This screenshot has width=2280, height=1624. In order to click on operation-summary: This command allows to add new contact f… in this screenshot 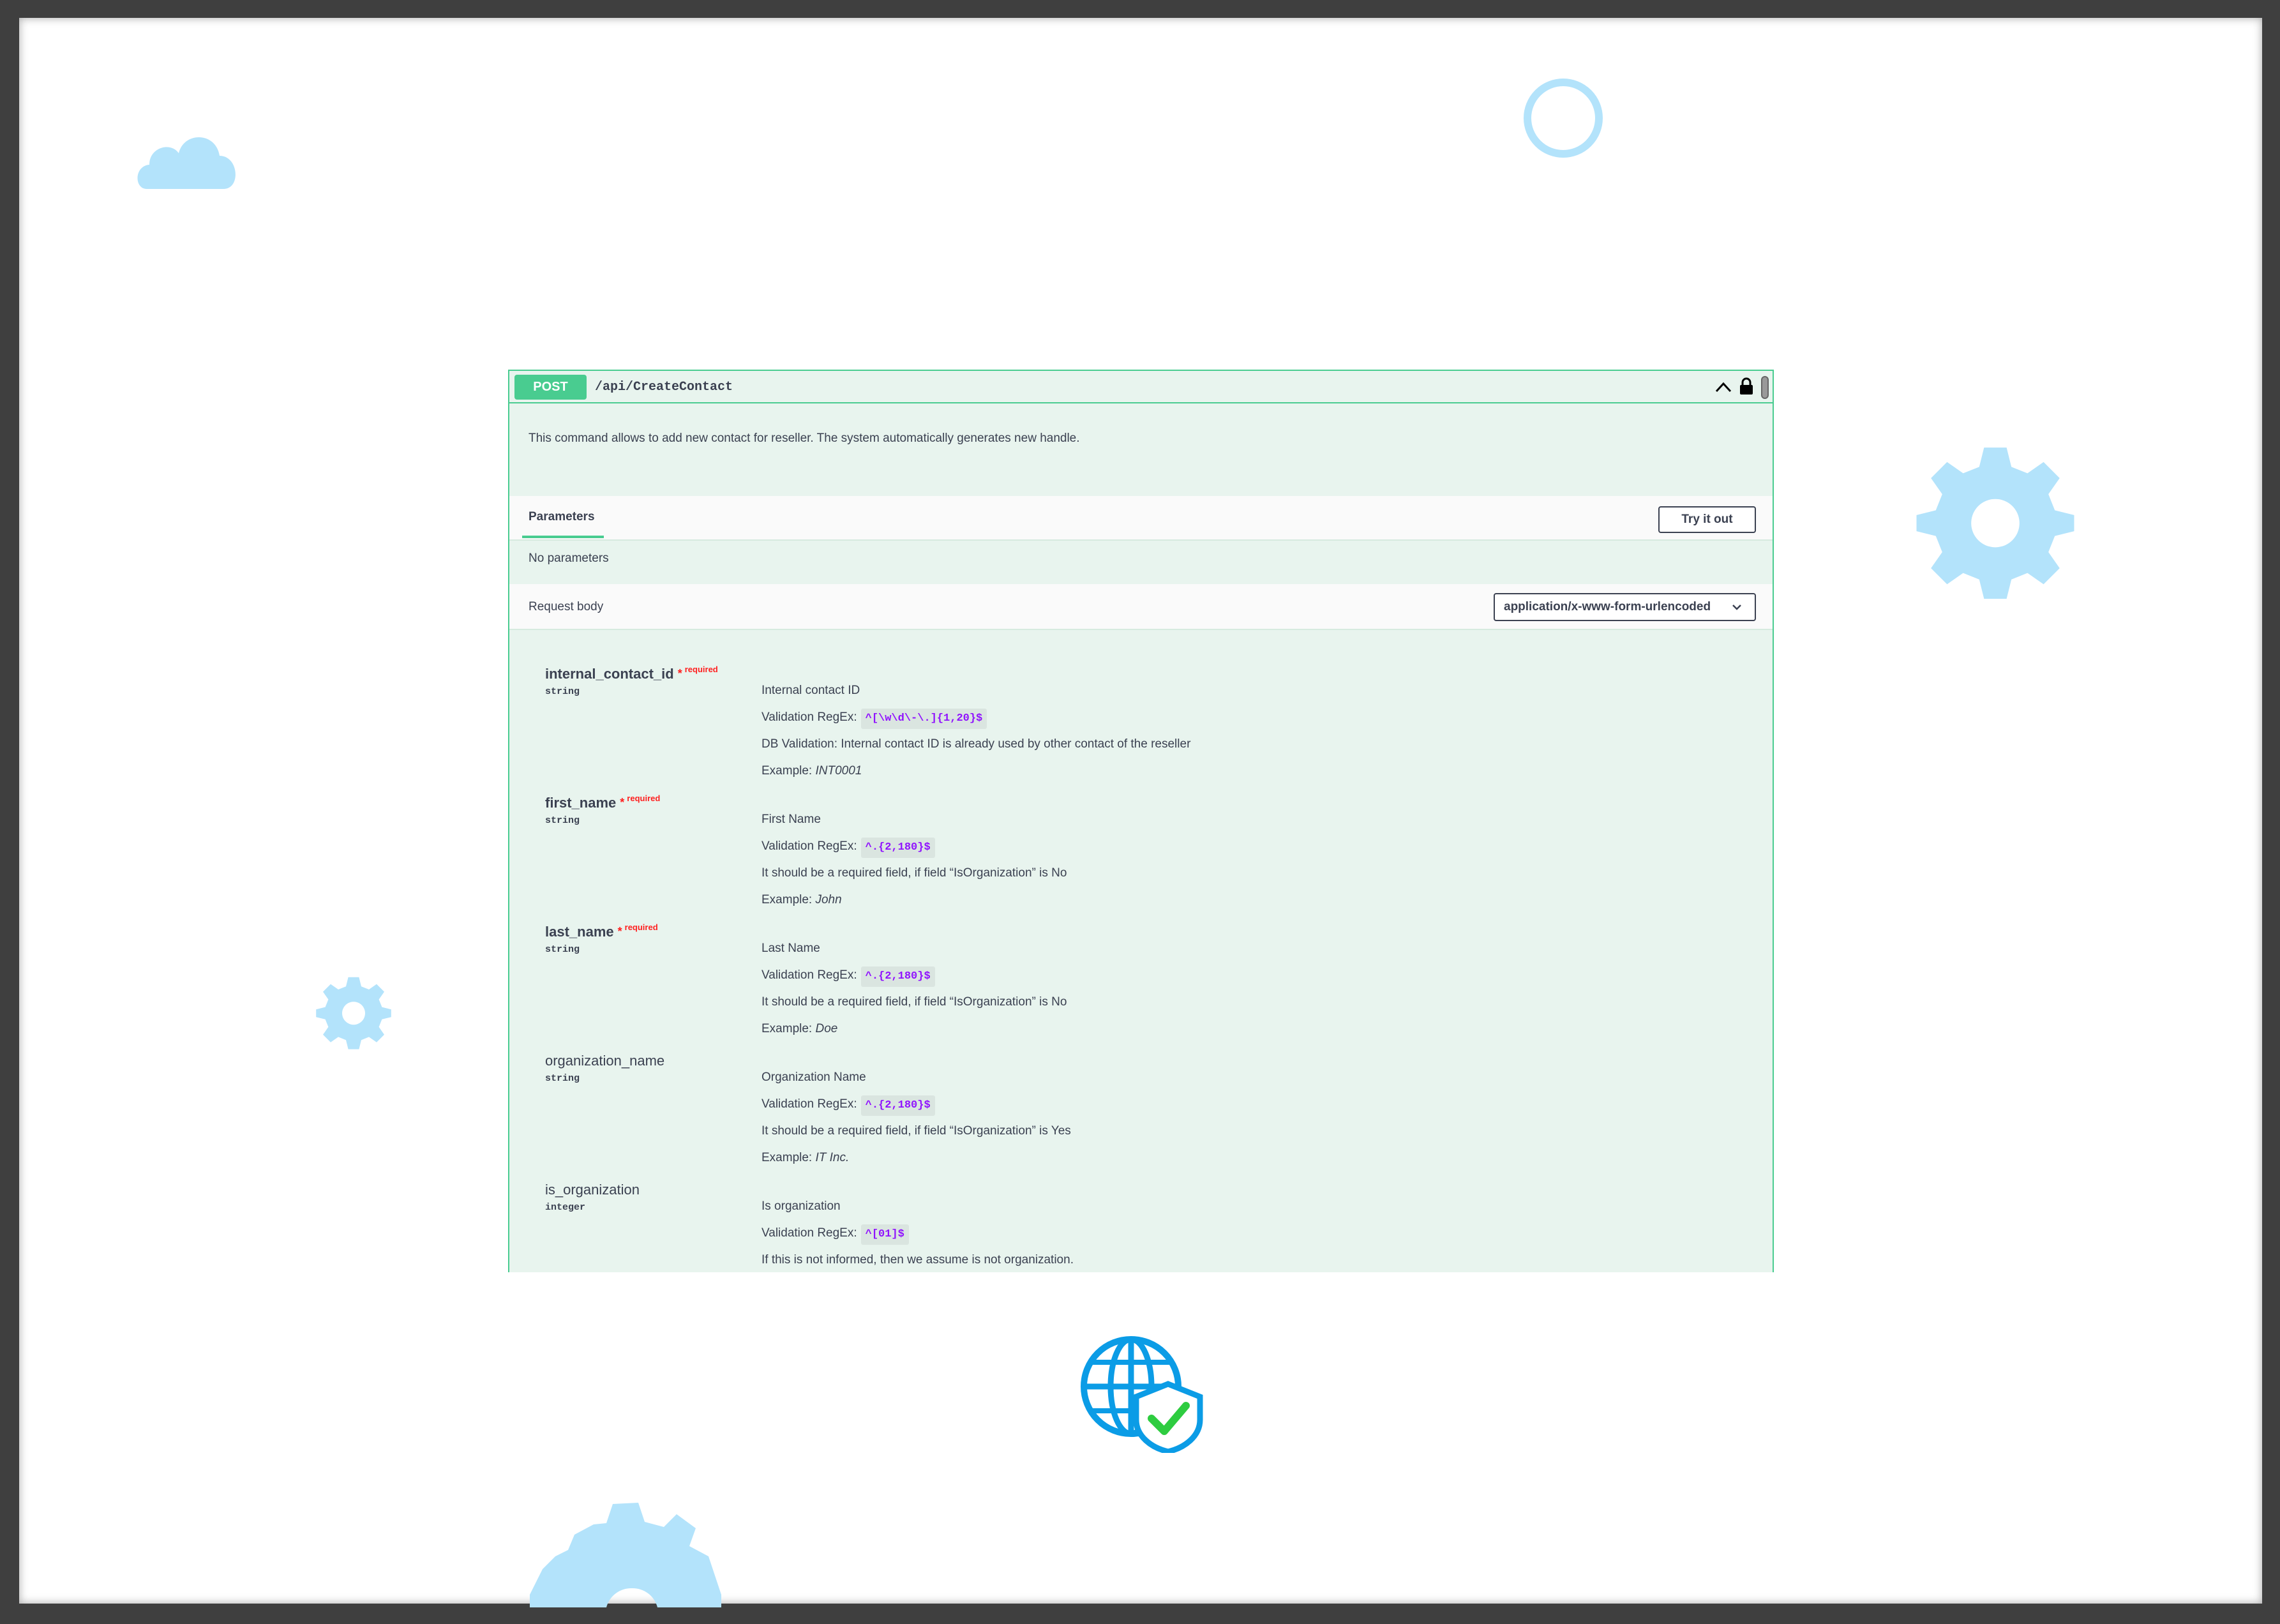, I will do `click(804, 438)`.